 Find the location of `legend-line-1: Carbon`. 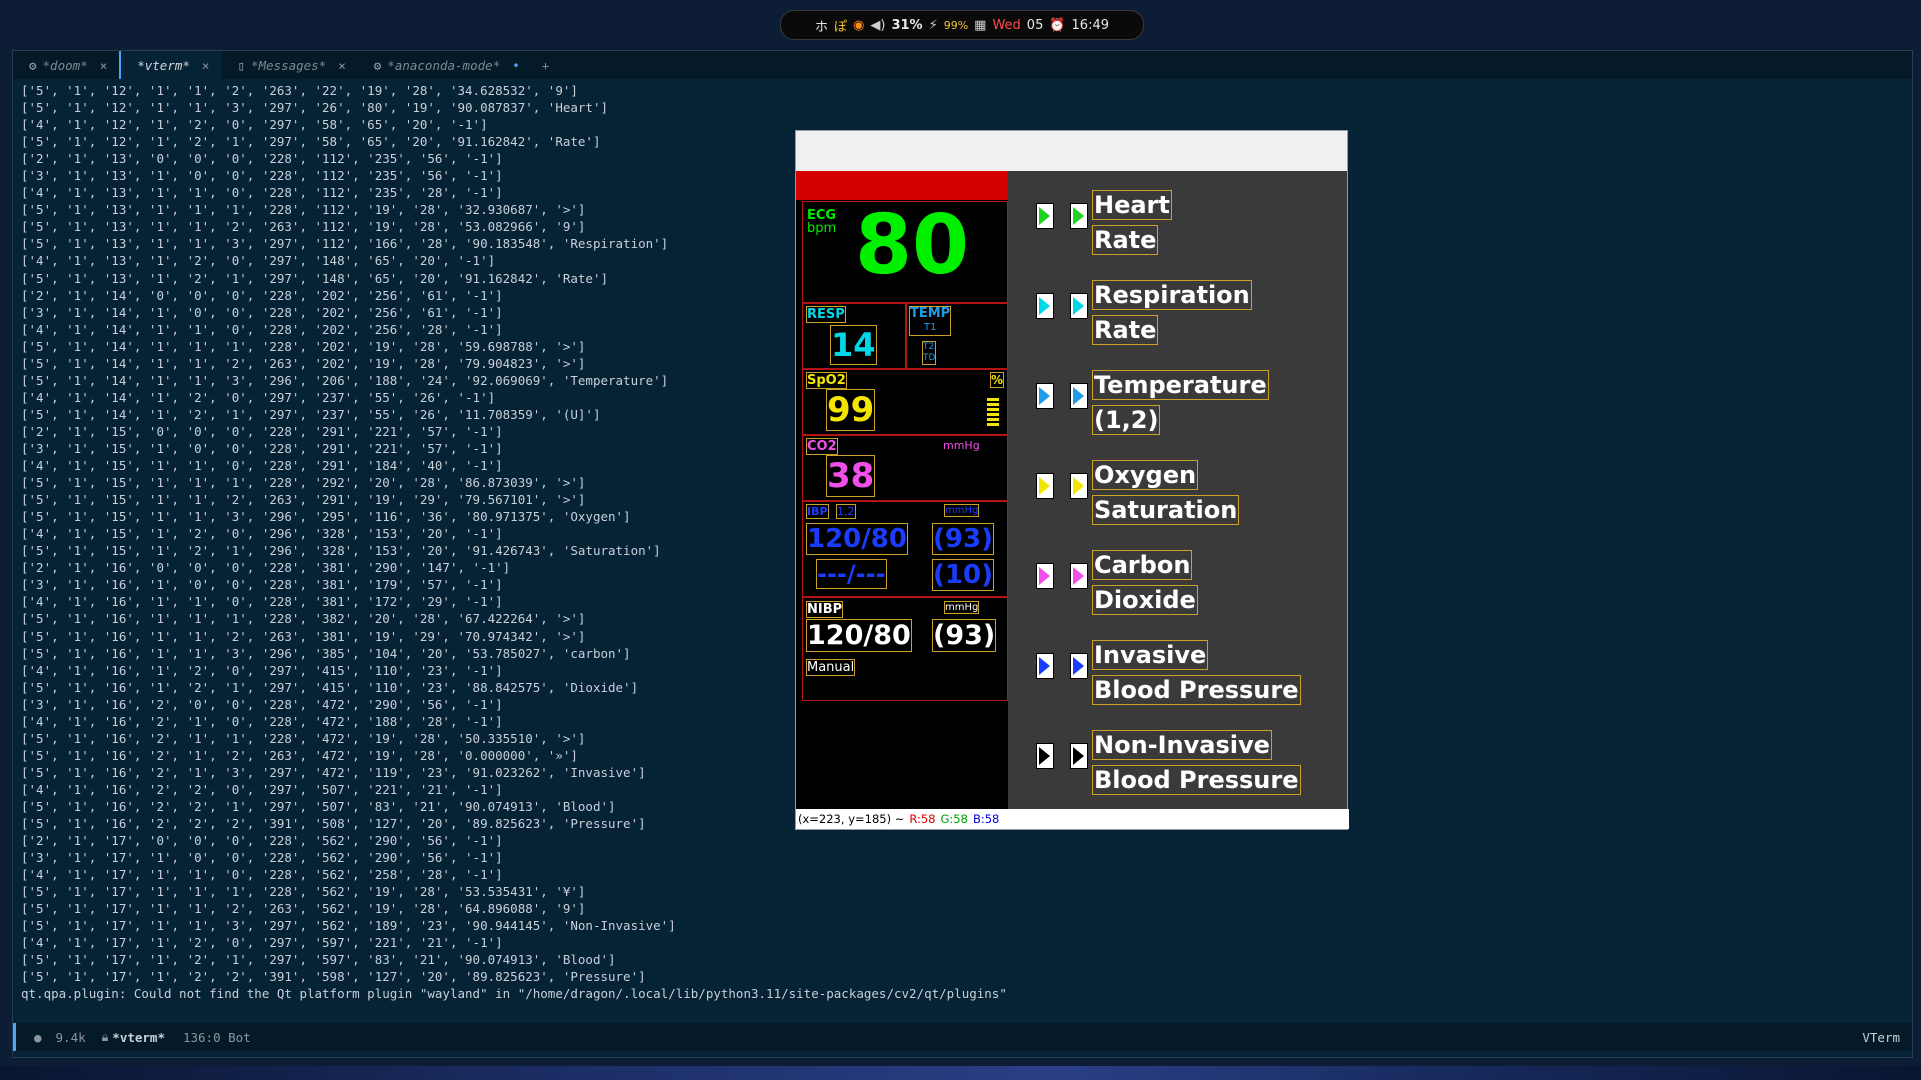

legend-line-1: Carbon is located at coordinates (1142, 565).